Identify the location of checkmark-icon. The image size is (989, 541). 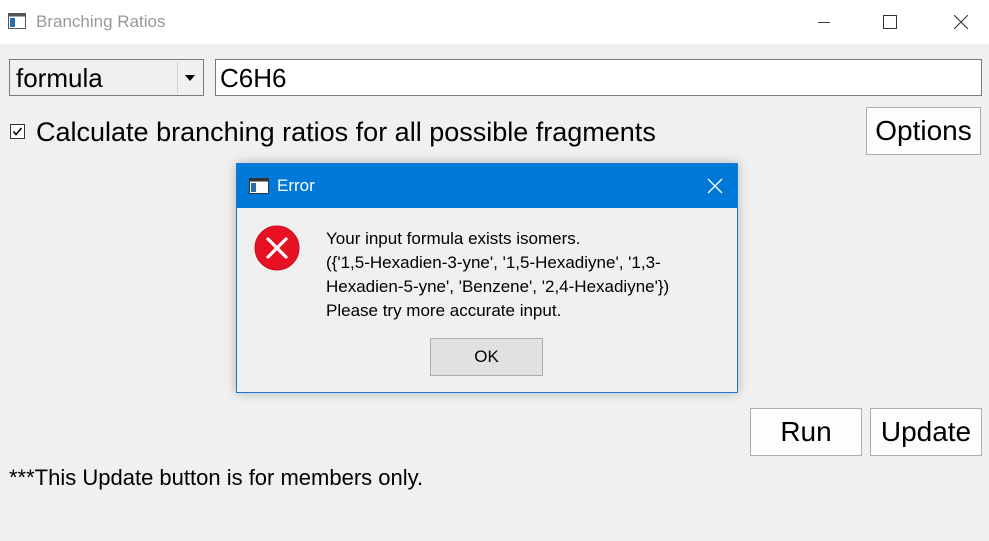
(17, 131).